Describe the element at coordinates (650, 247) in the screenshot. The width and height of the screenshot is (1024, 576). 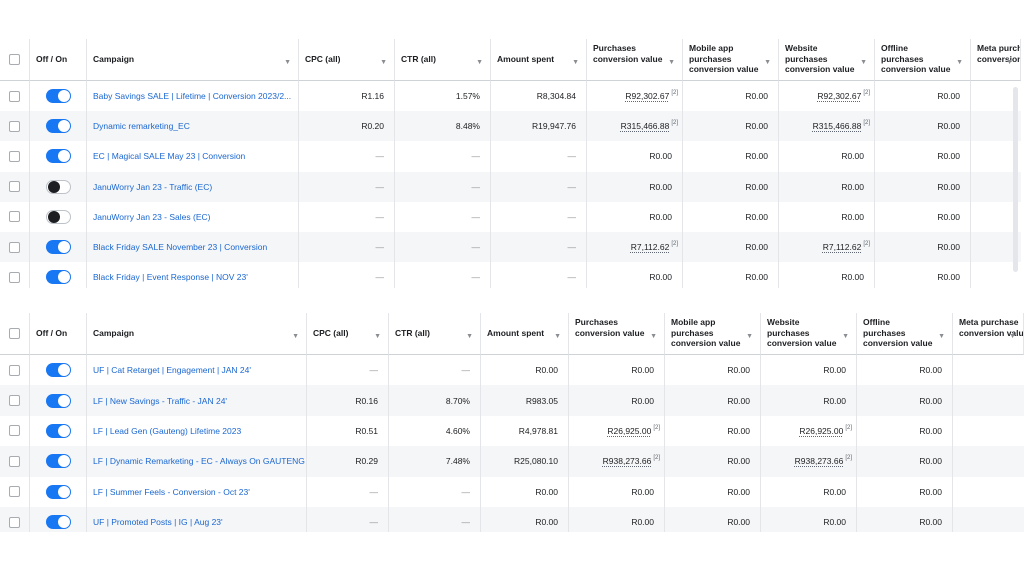
I see `purchases-conversion-value: R7,112.62` at that location.